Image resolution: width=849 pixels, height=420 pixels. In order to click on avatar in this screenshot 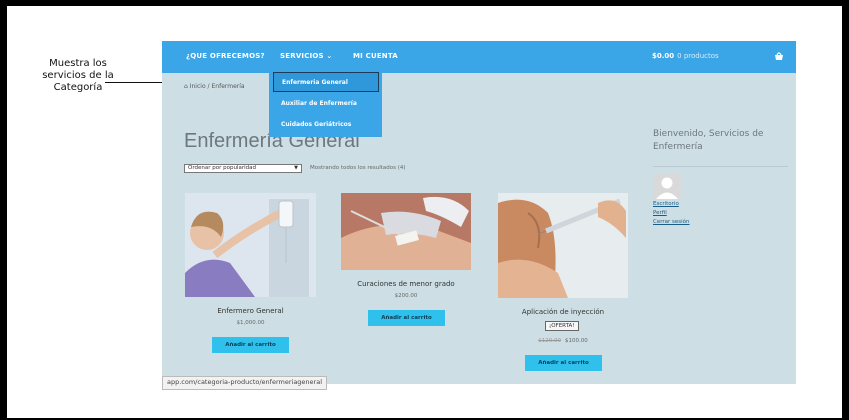, I will do `click(667, 186)`.